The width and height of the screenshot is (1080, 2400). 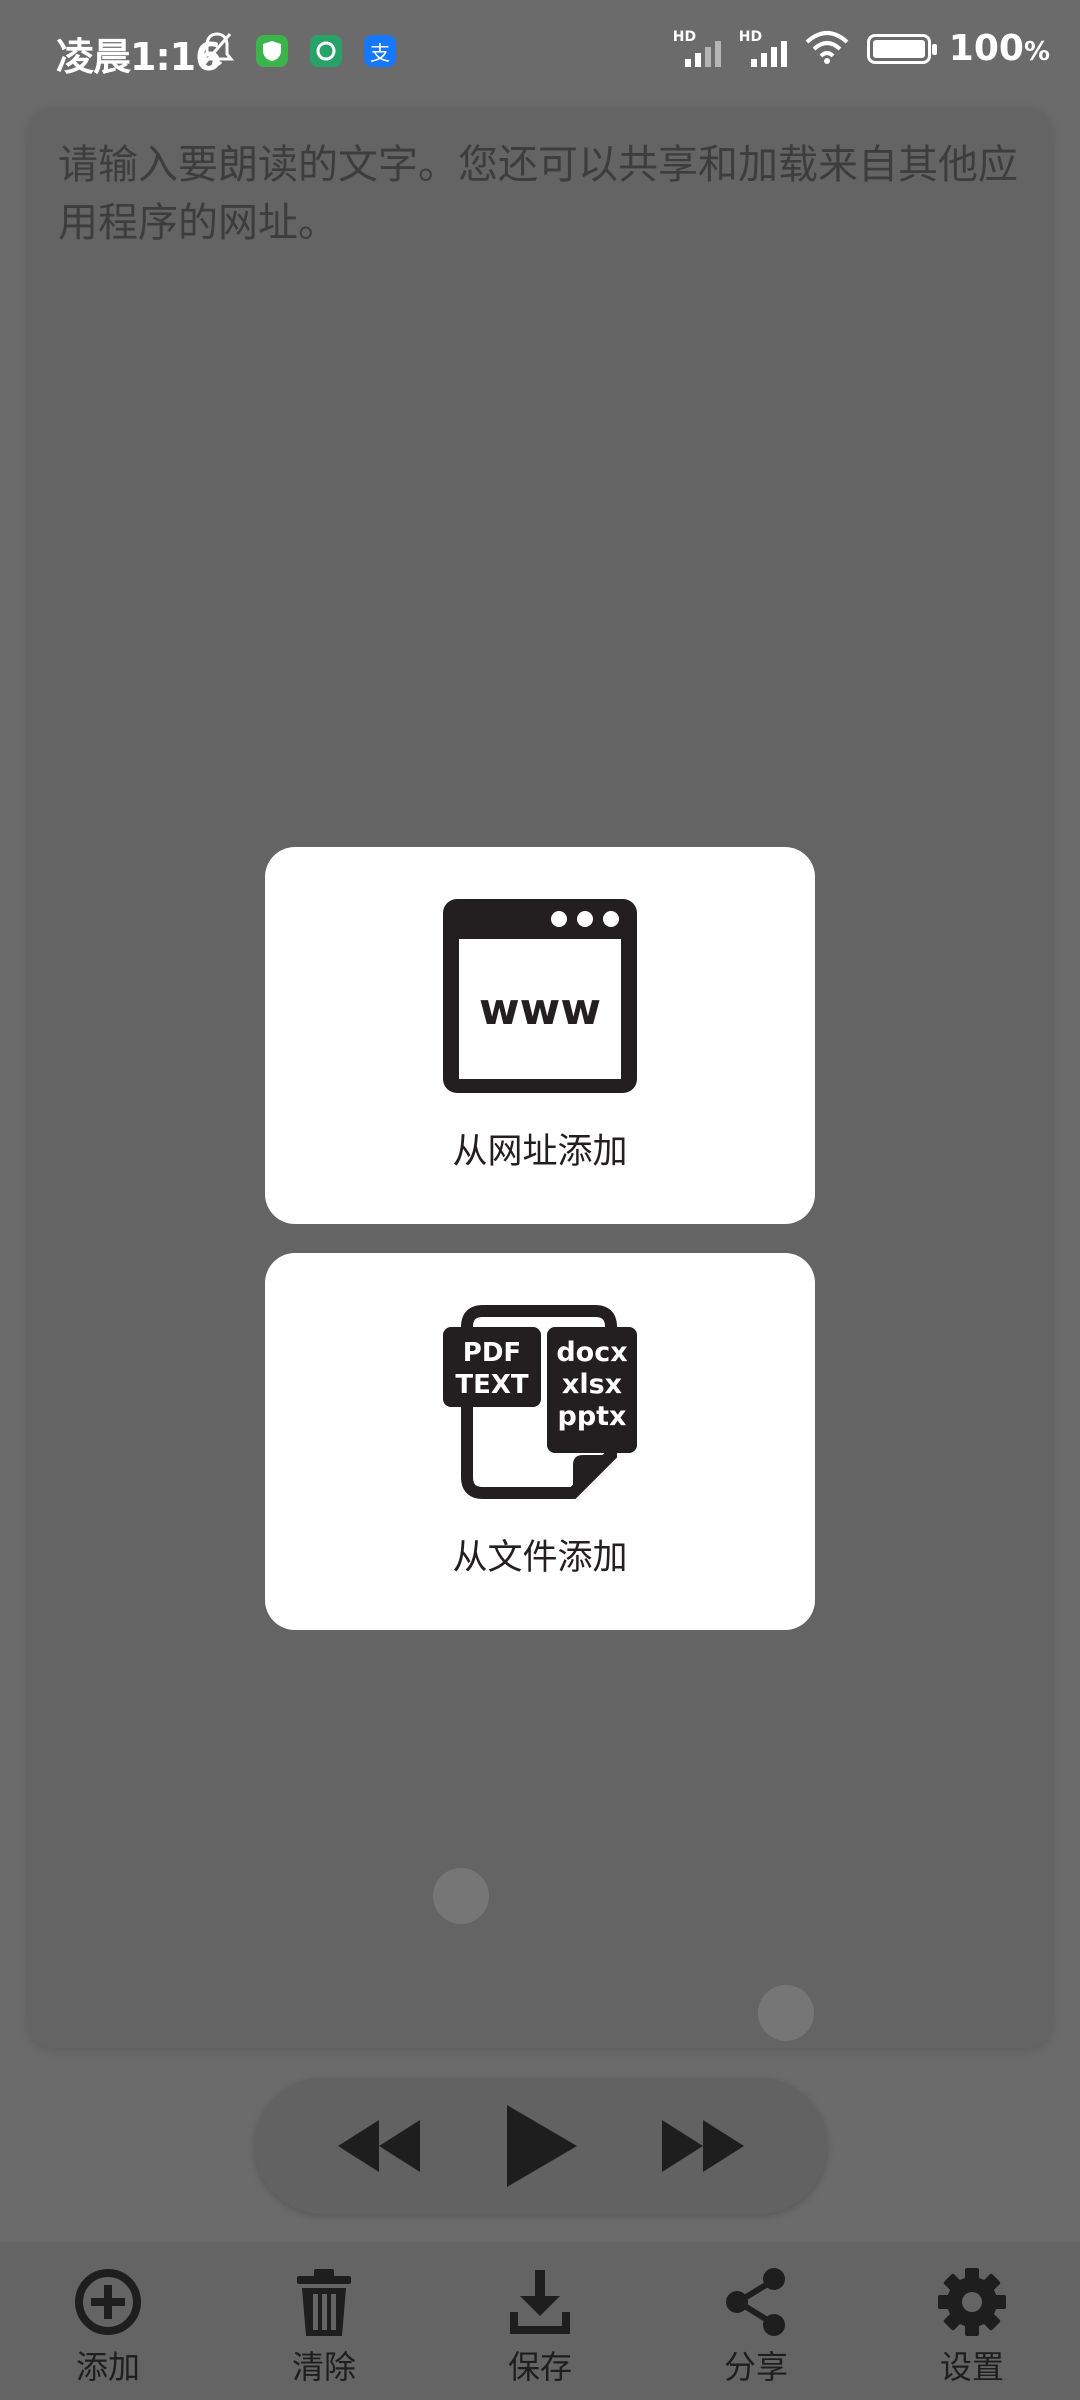 What do you see at coordinates (827, 49) in the screenshot?
I see `wifi-icon` at bounding box center [827, 49].